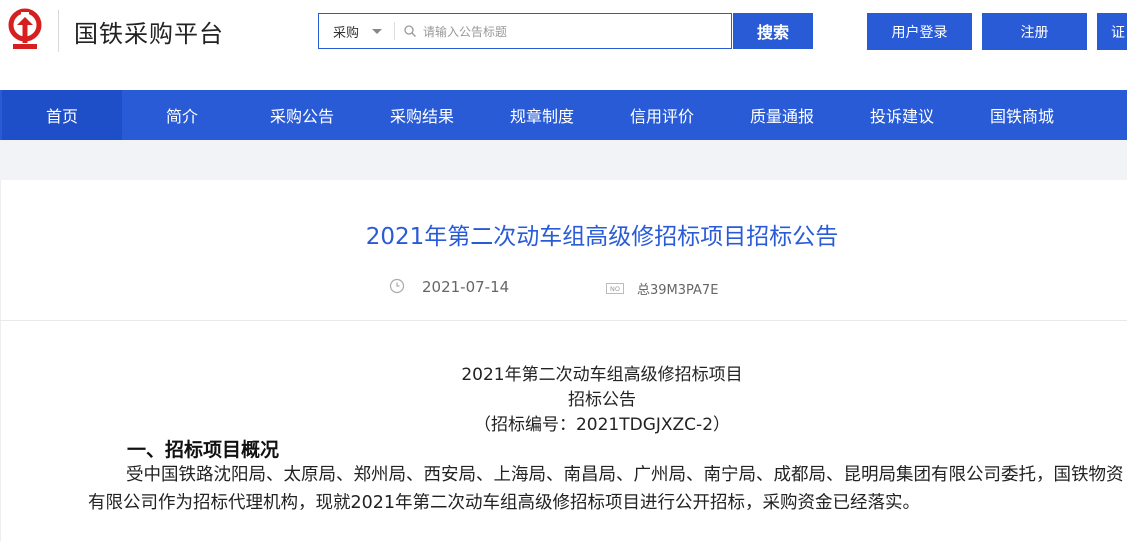 The image size is (1127, 541). What do you see at coordinates (203, 450) in the screenshot?
I see `section-heading: 一、招标项目概况` at bounding box center [203, 450].